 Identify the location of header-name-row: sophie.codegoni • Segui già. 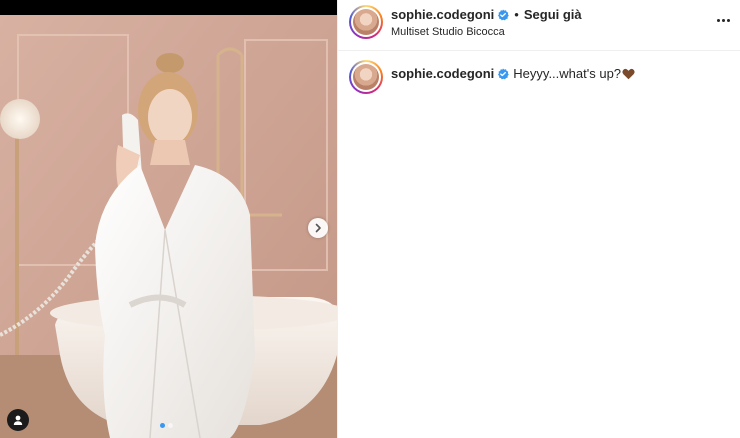
(486, 14).